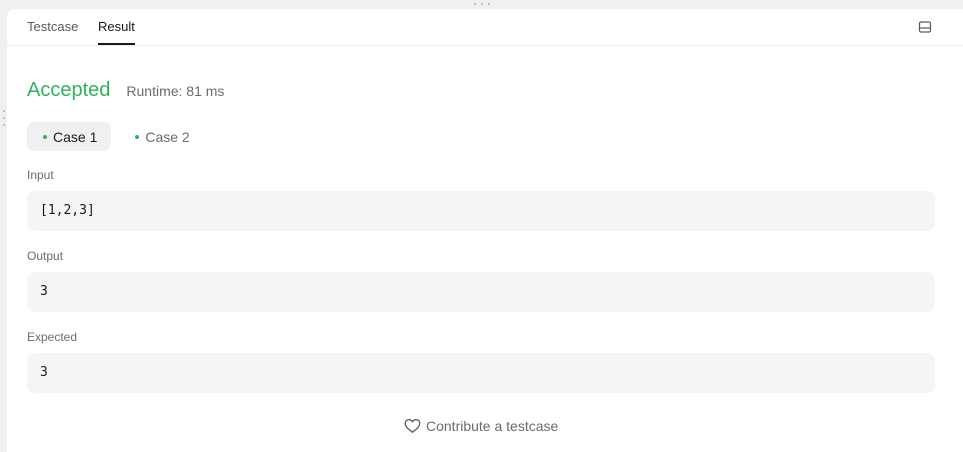  What do you see at coordinates (412, 425) in the screenshot?
I see `heart-icon` at bounding box center [412, 425].